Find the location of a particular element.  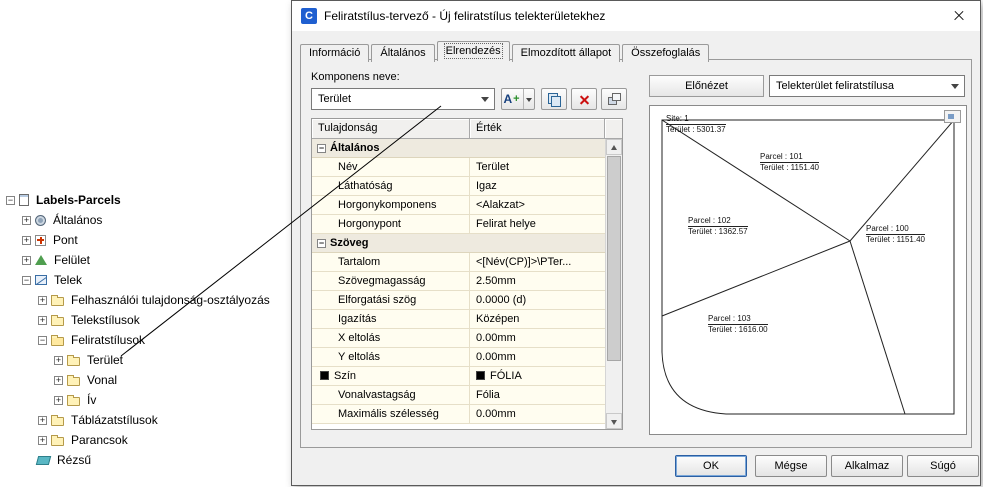

gear-icon is located at coordinates (40, 220).